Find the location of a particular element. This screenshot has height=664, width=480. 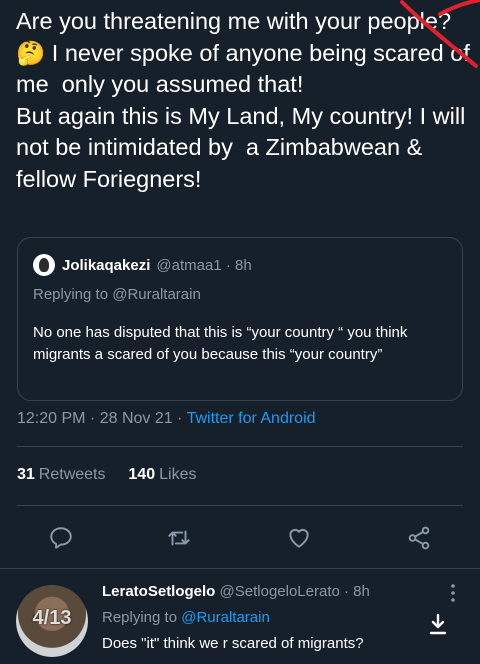

download-icon is located at coordinates (438, 624).